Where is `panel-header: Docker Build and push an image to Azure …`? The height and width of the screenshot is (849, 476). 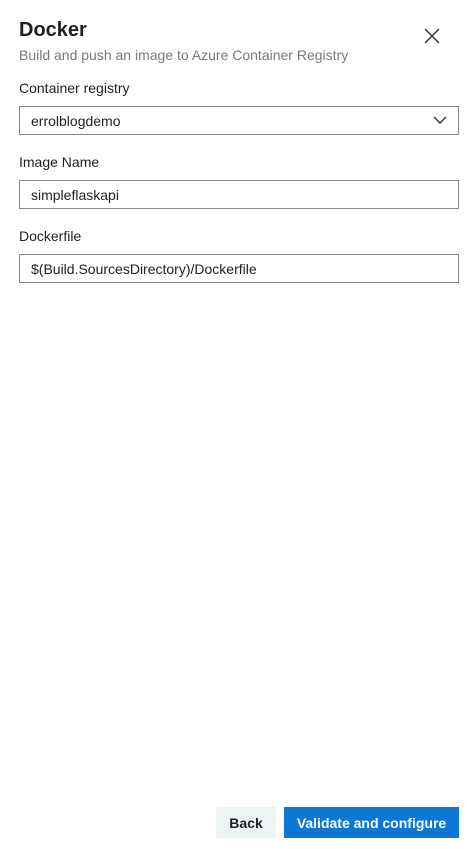
panel-header: Docker Build and push an image to Azure … is located at coordinates (217, 40).